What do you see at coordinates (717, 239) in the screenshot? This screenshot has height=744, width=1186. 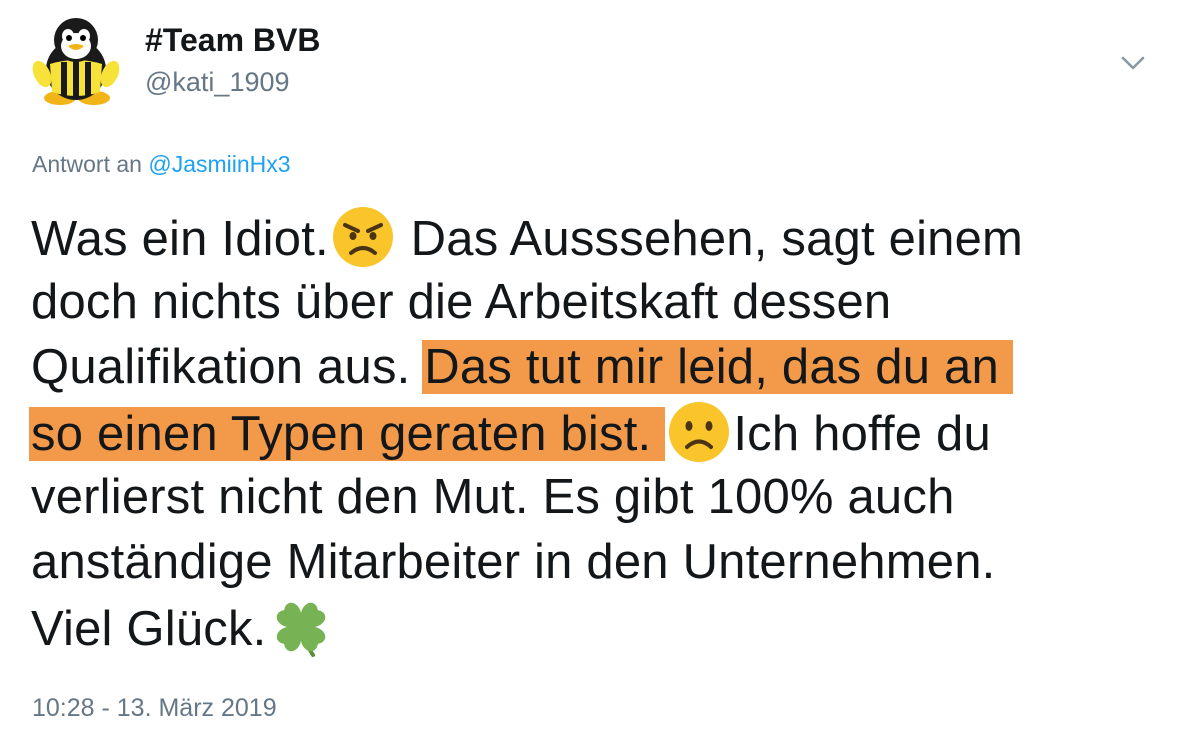 I see `tweet-text-segment: Das Ausssehen, sagt einem` at bounding box center [717, 239].